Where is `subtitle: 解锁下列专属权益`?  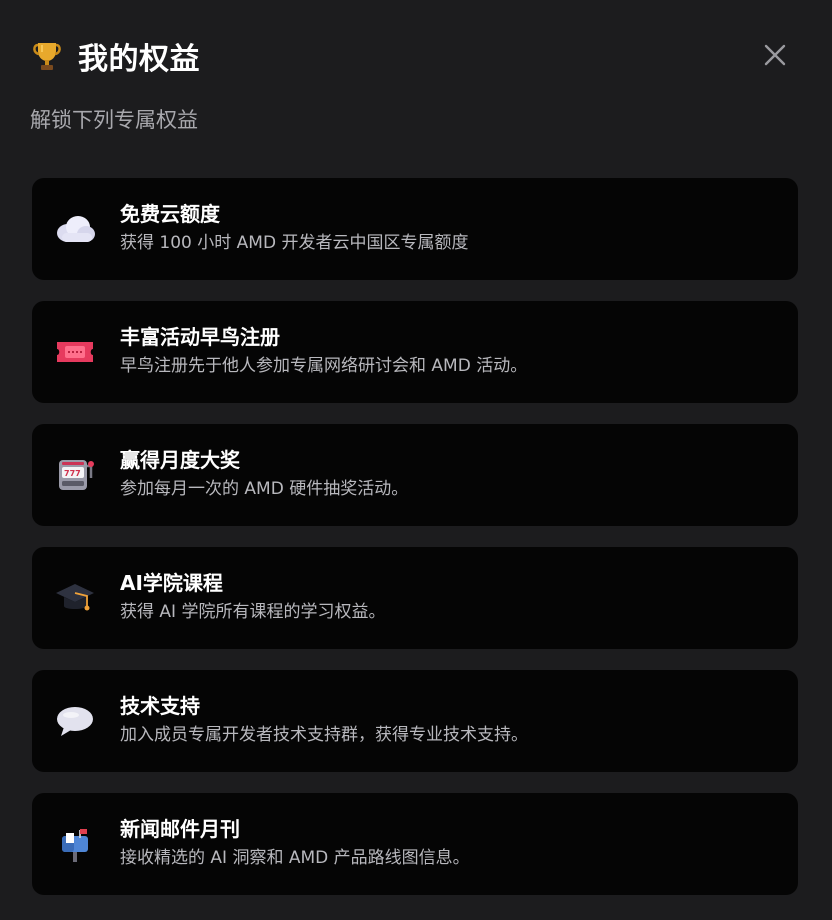 subtitle: 解锁下列专属权益 is located at coordinates (114, 120).